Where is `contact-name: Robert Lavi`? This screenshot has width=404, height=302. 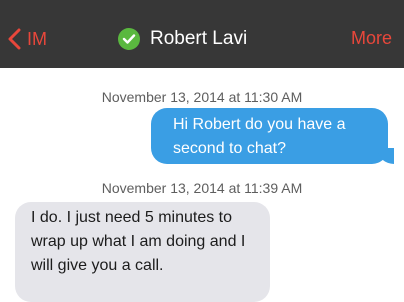 contact-name: Robert Lavi is located at coordinates (199, 38).